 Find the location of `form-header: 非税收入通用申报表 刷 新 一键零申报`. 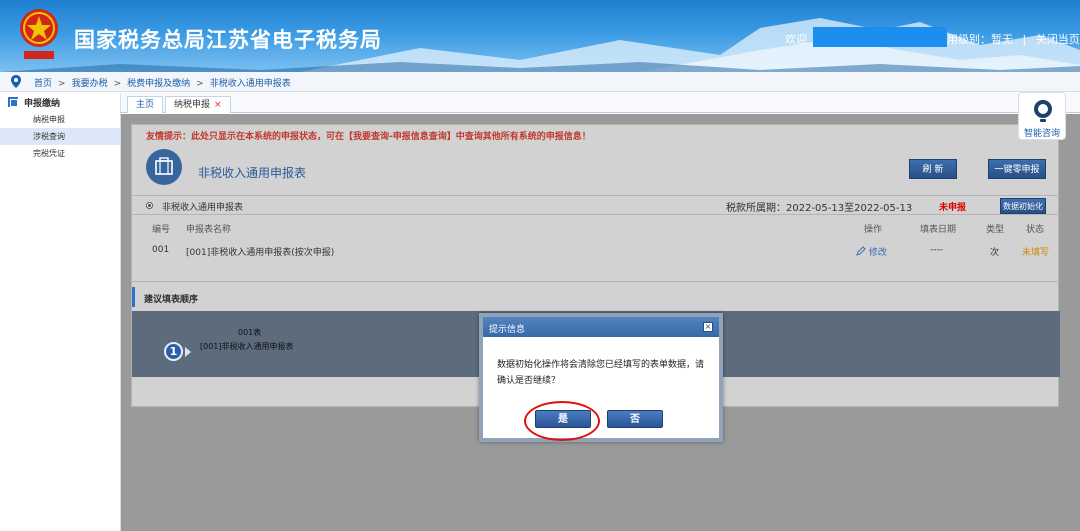

form-header: 非税收入通用申报表 刷 新 一键零申报 is located at coordinates (596, 169).